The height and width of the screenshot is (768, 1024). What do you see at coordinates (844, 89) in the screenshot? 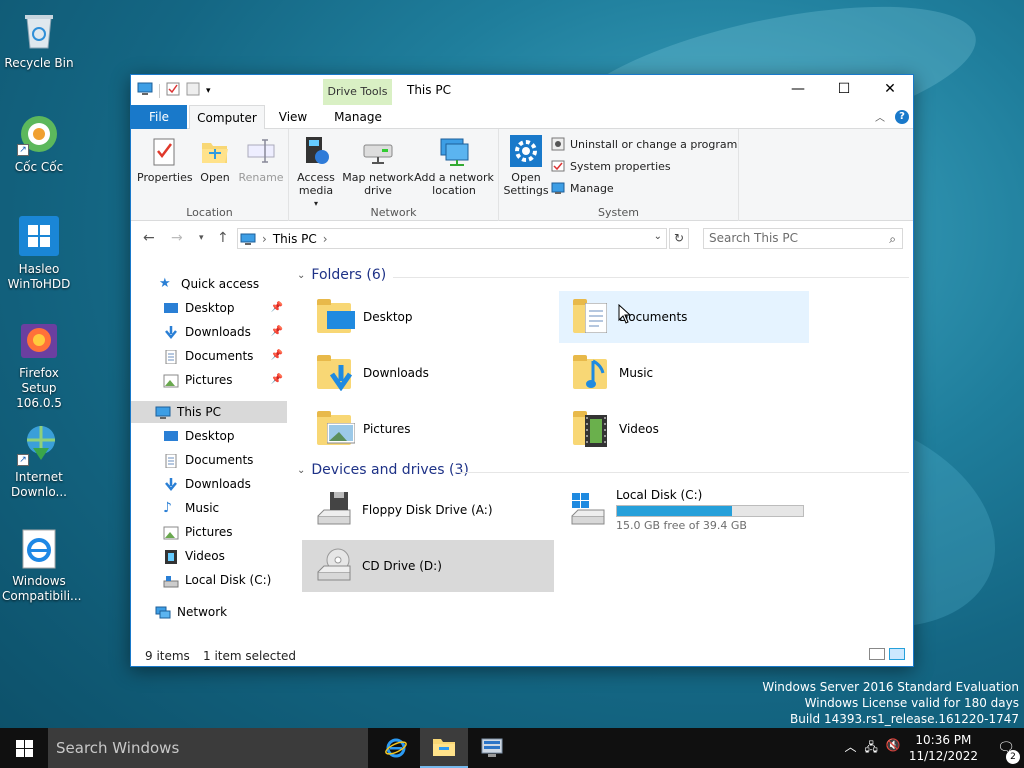
I see `maximize-button: ☐` at bounding box center [844, 89].